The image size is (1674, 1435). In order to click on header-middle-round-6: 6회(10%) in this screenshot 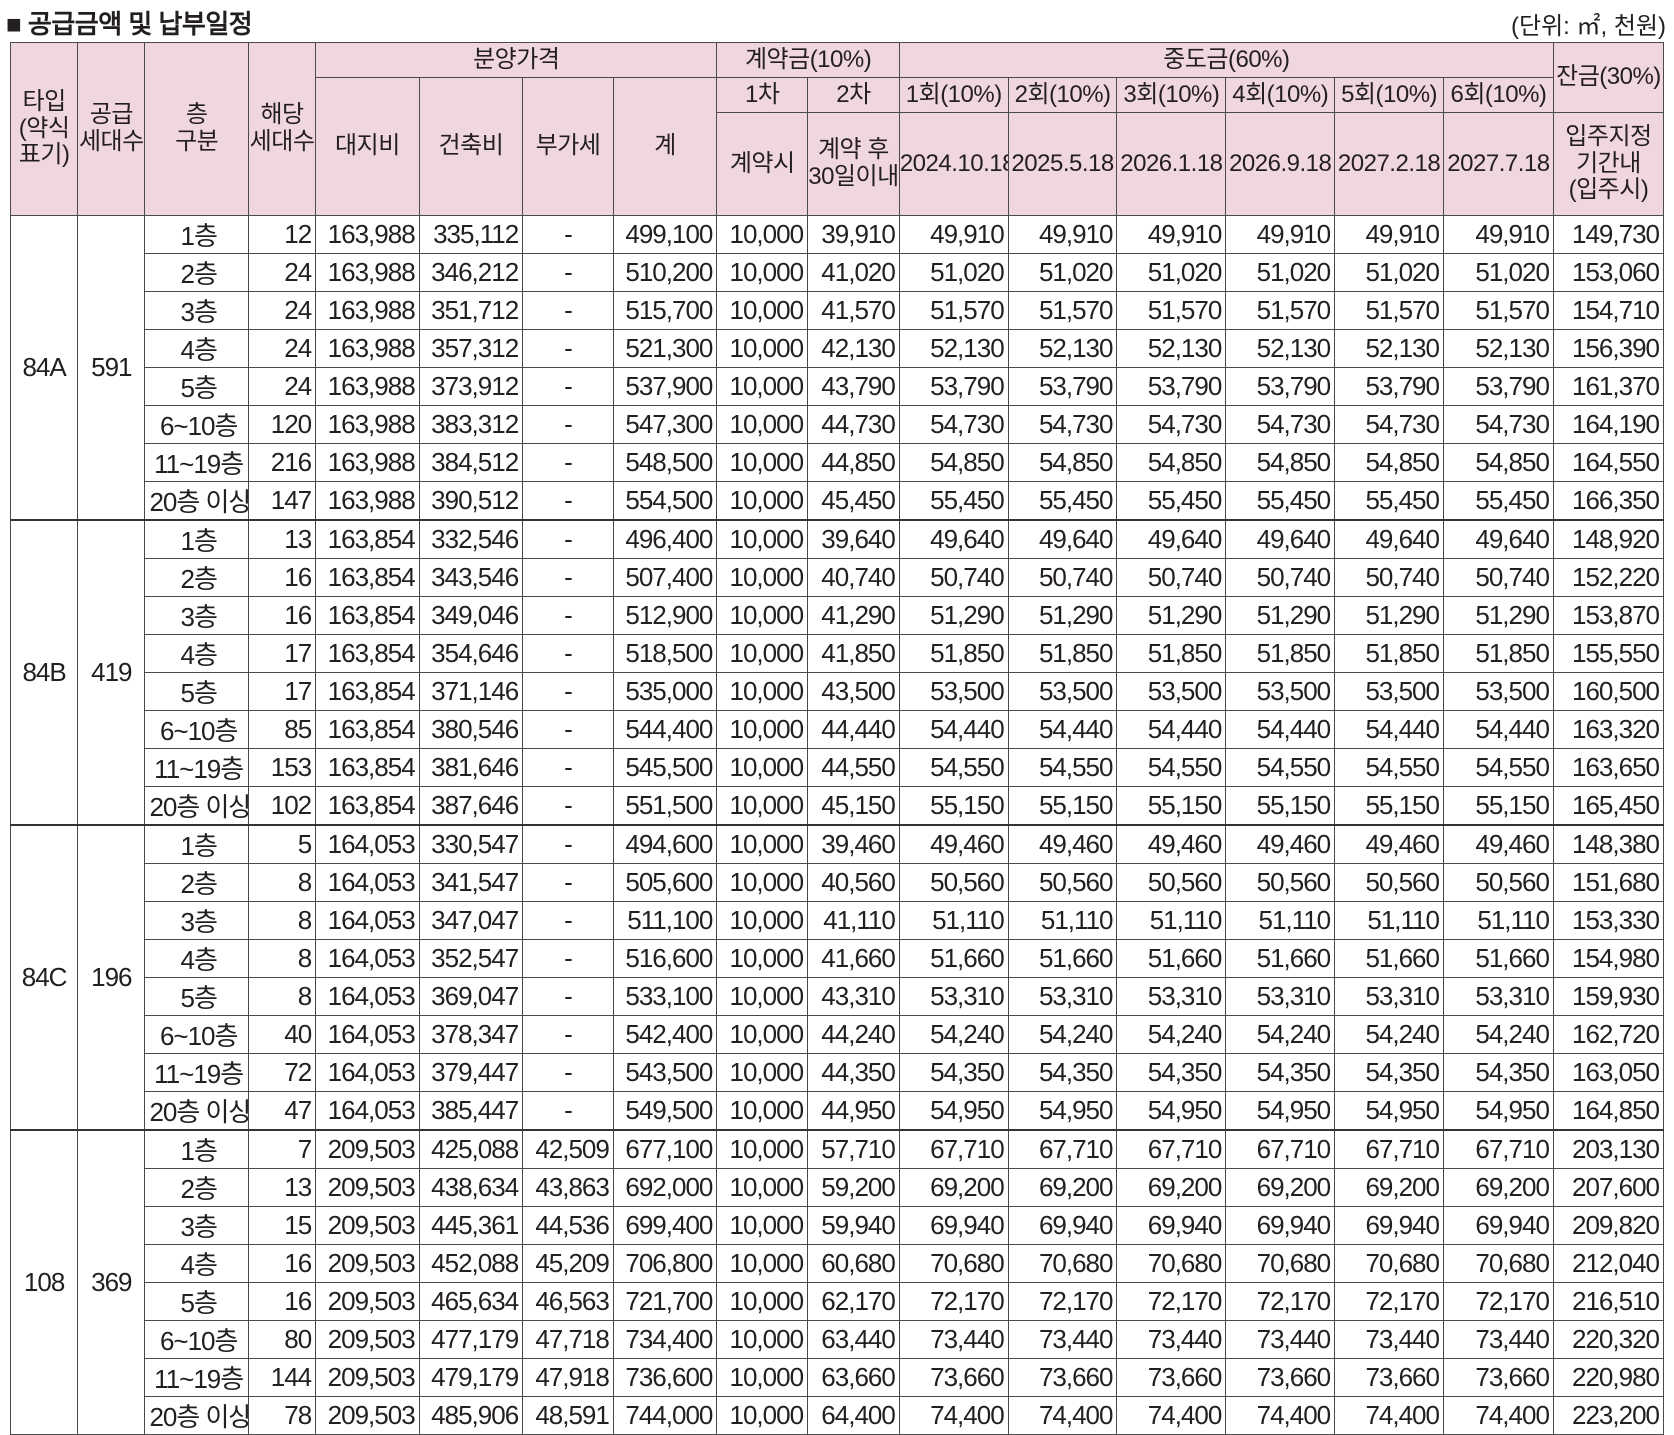, I will do `click(1498, 95)`.